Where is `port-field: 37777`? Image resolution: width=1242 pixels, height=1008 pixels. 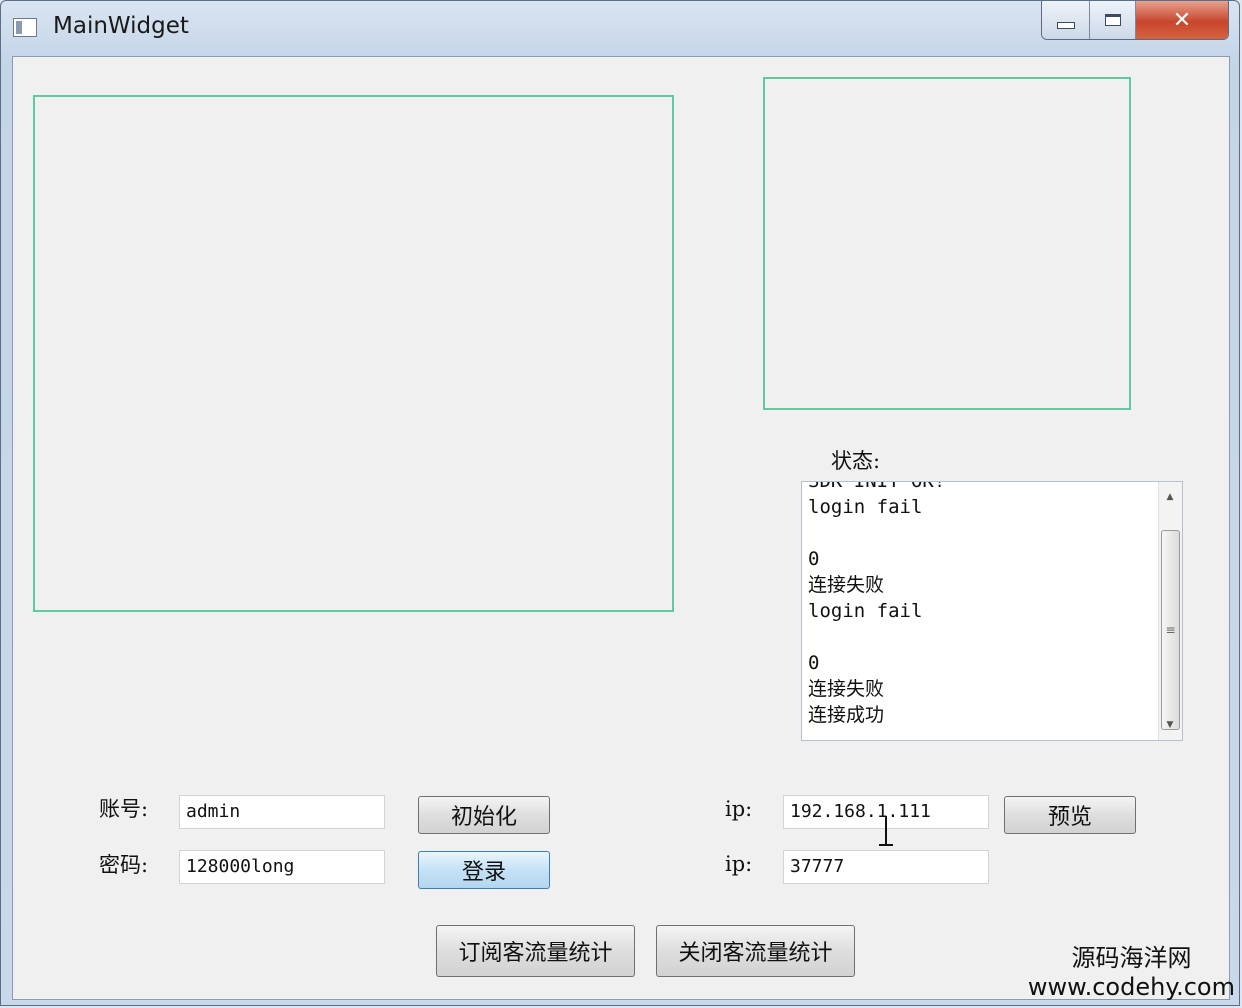 port-field: 37777 is located at coordinates (886, 867).